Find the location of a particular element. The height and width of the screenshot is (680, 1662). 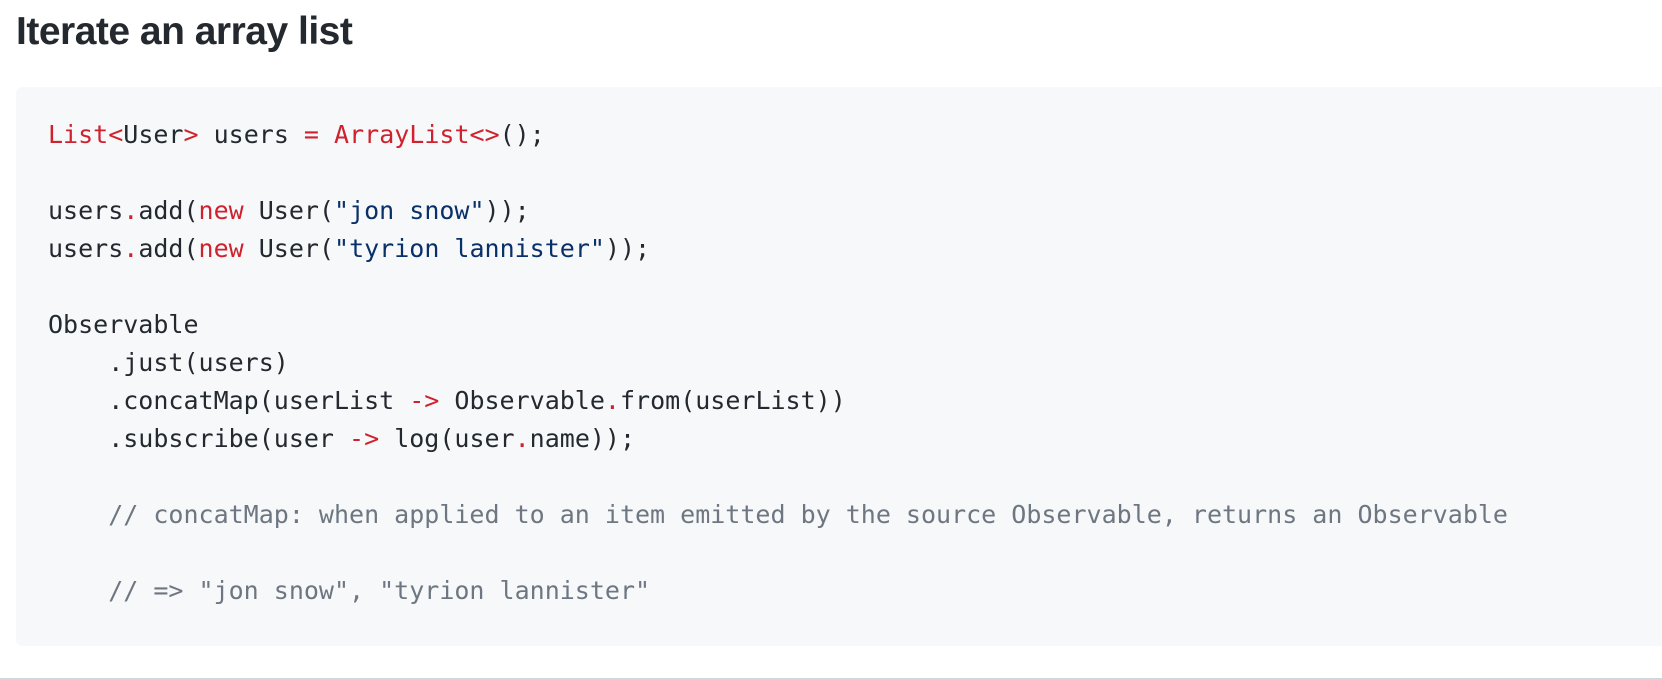

code-token: from(userList)) is located at coordinates (732, 400).